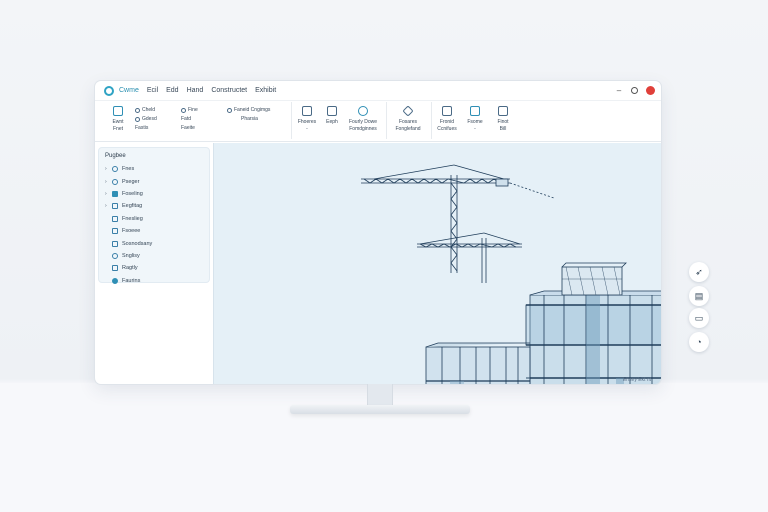 The width and height of the screenshot is (768, 512). I want to click on tool-sublabel: Fonglefand, so click(408, 129).